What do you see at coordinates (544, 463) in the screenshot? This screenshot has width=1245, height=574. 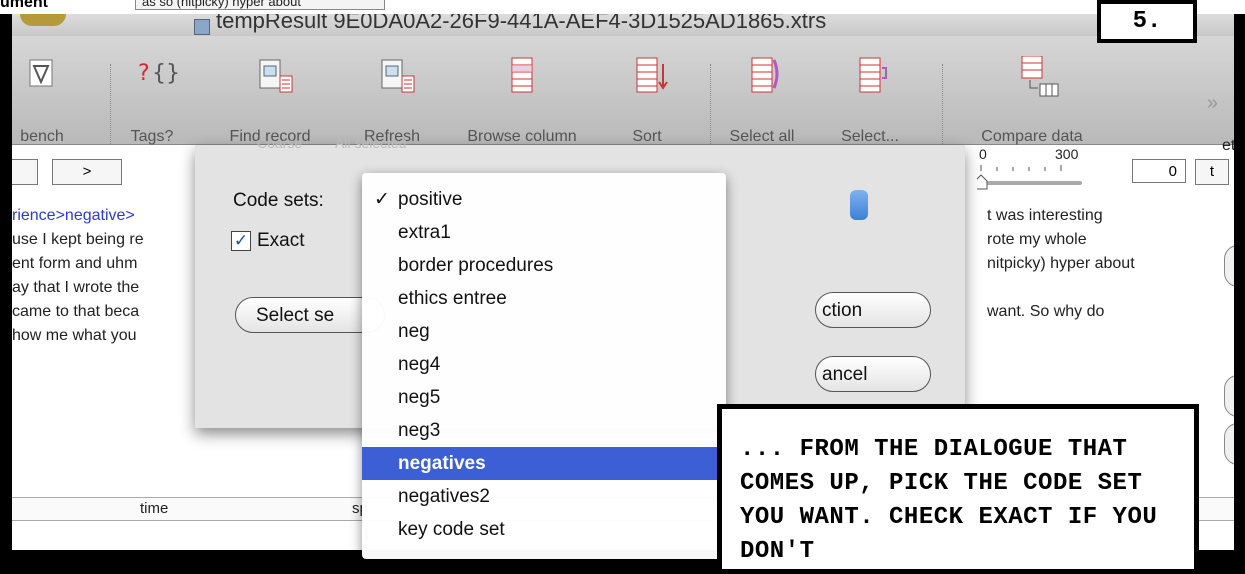 I see `menu-item-selected: negatives` at bounding box center [544, 463].